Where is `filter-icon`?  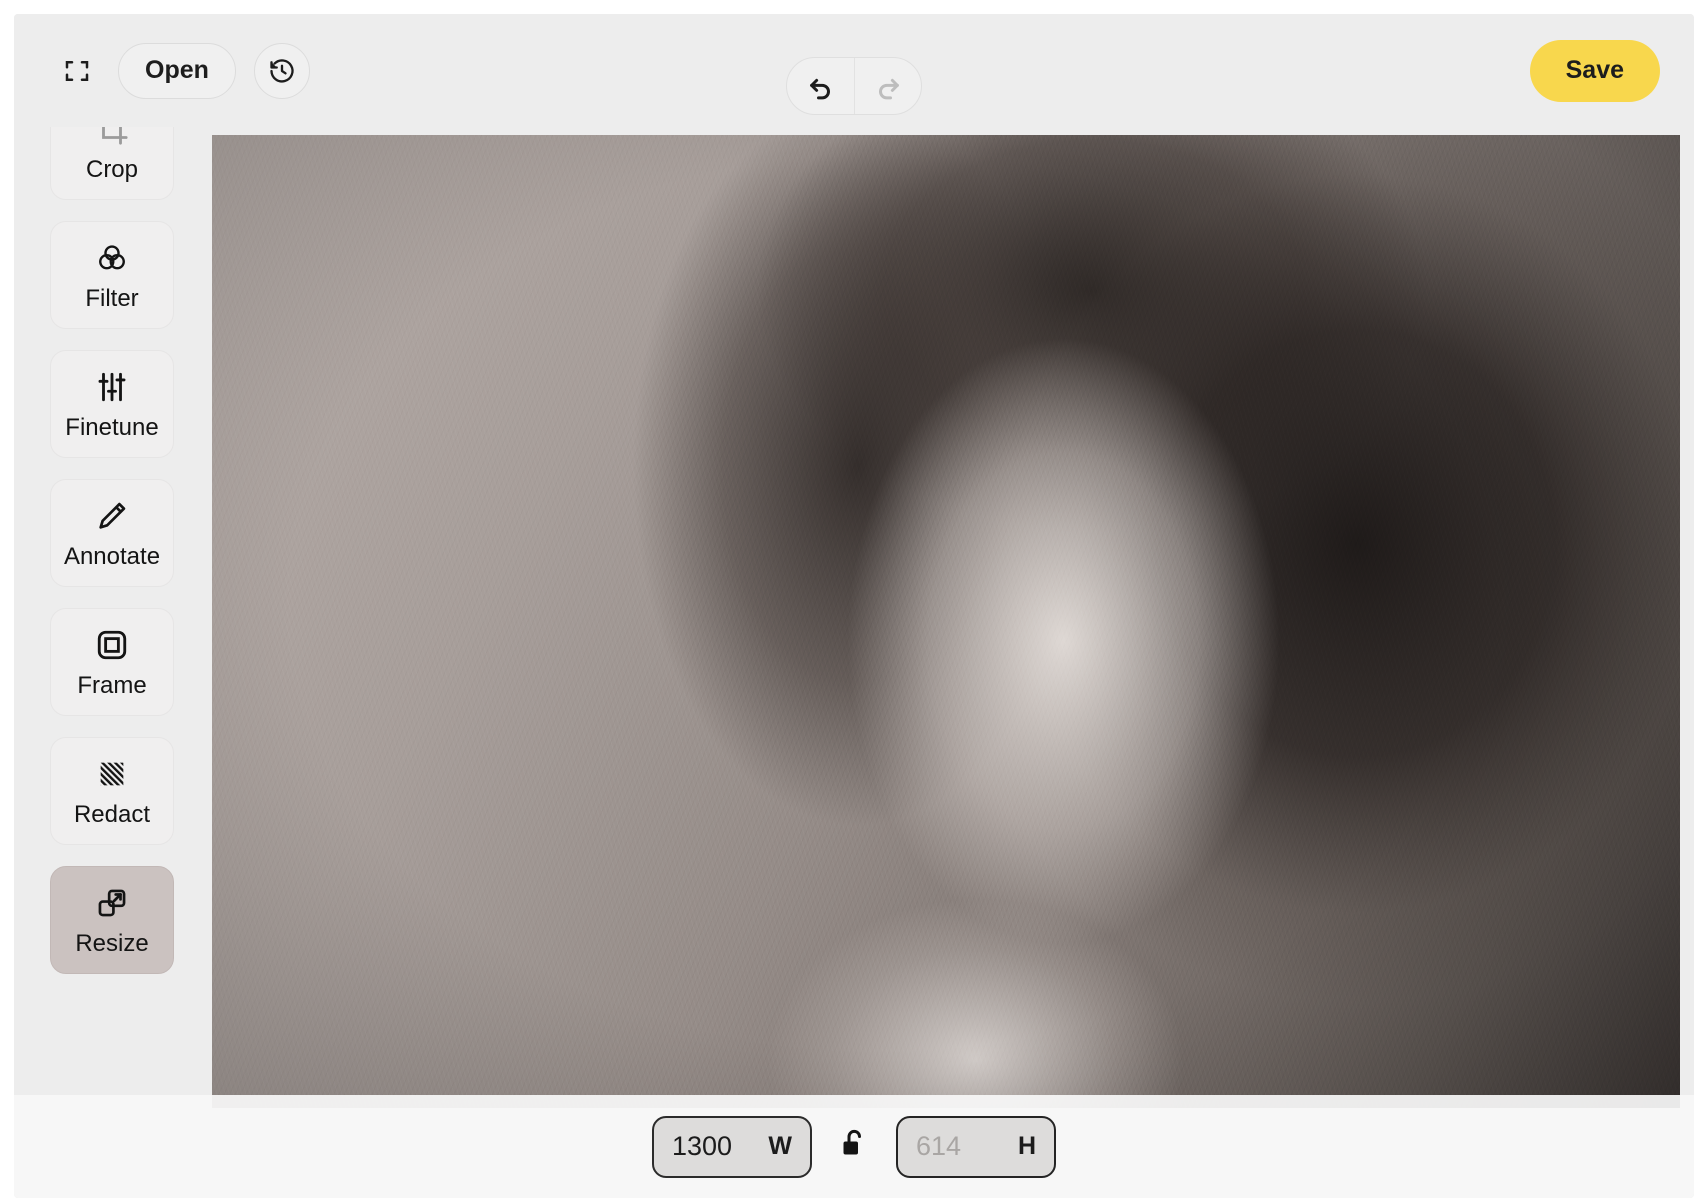 filter-icon is located at coordinates (112, 258).